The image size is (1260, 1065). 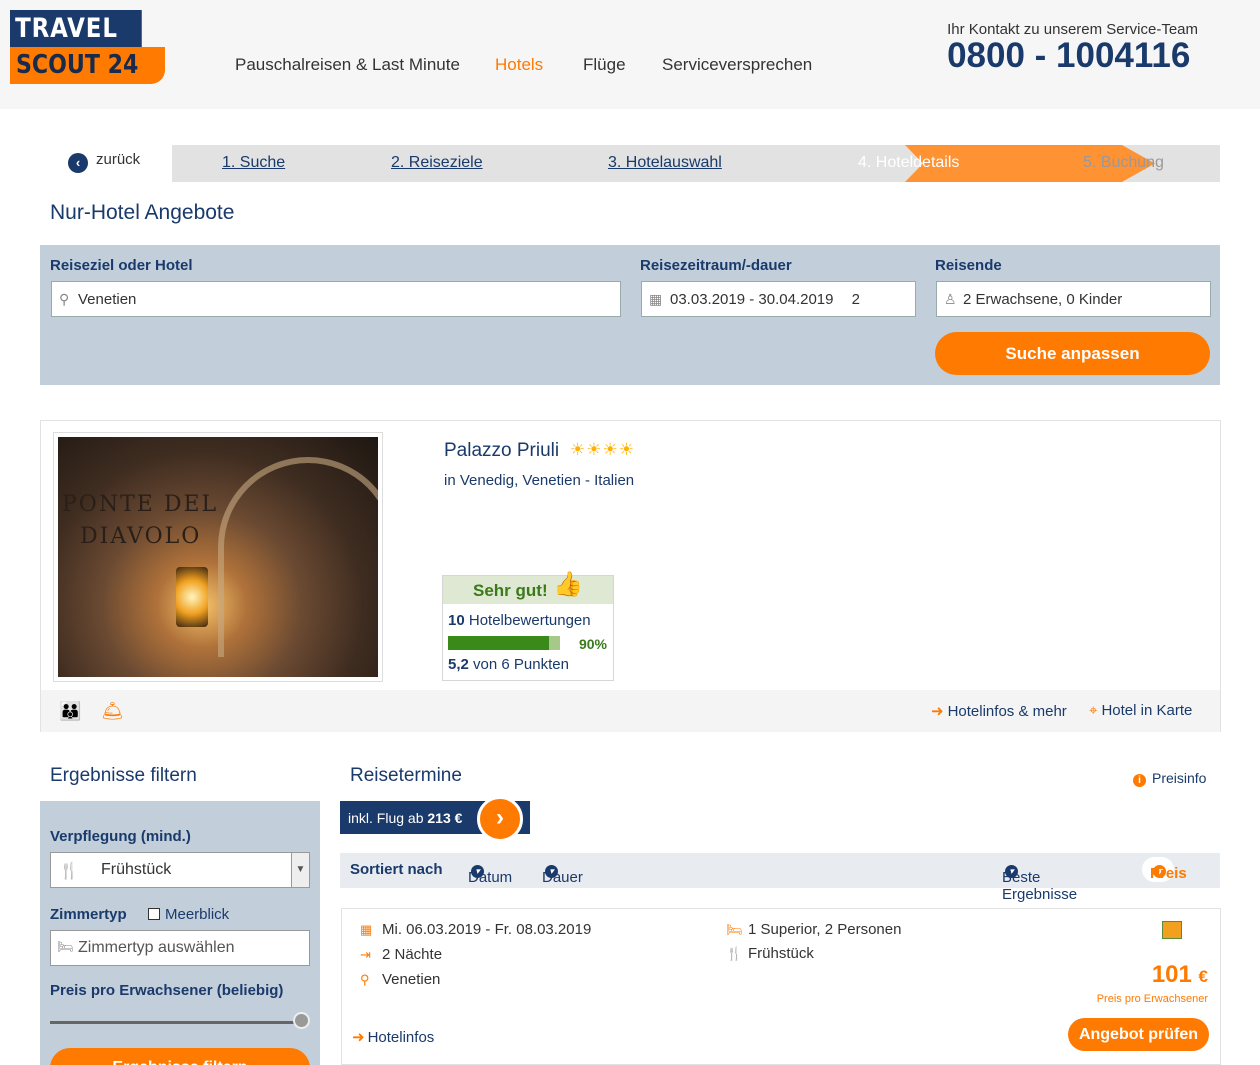 What do you see at coordinates (1152, 999) in the screenshot?
I see `offer-price-label: Preis pro Erwachsener` at bounding box center [1152, 999].